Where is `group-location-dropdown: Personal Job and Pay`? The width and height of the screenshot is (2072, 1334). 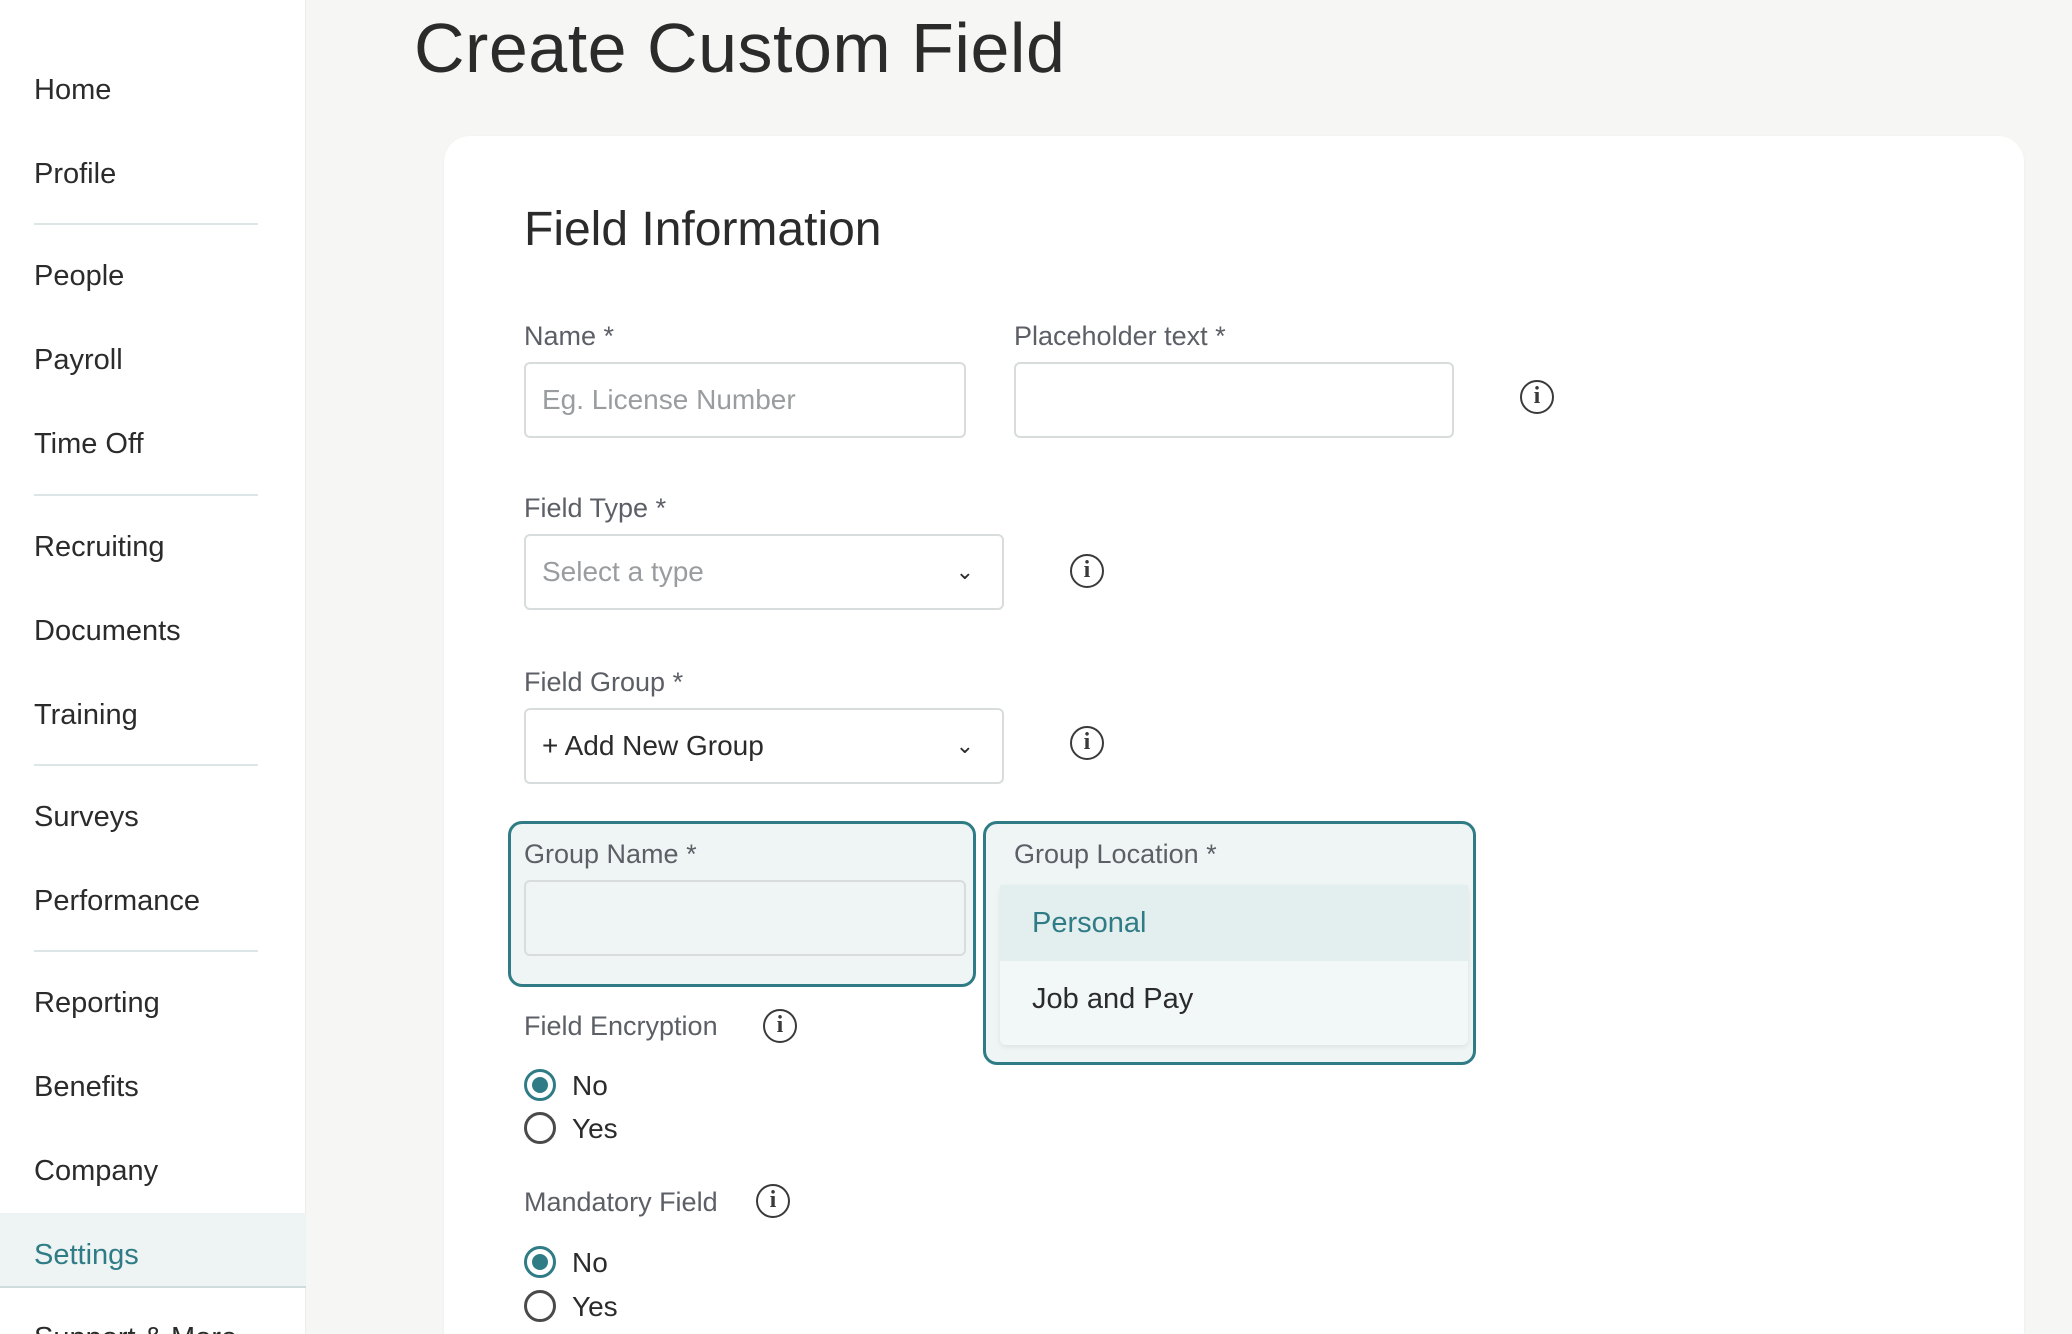 group-location-dropdown: Personal Job and Pay is located at coordinates (1234, 965).